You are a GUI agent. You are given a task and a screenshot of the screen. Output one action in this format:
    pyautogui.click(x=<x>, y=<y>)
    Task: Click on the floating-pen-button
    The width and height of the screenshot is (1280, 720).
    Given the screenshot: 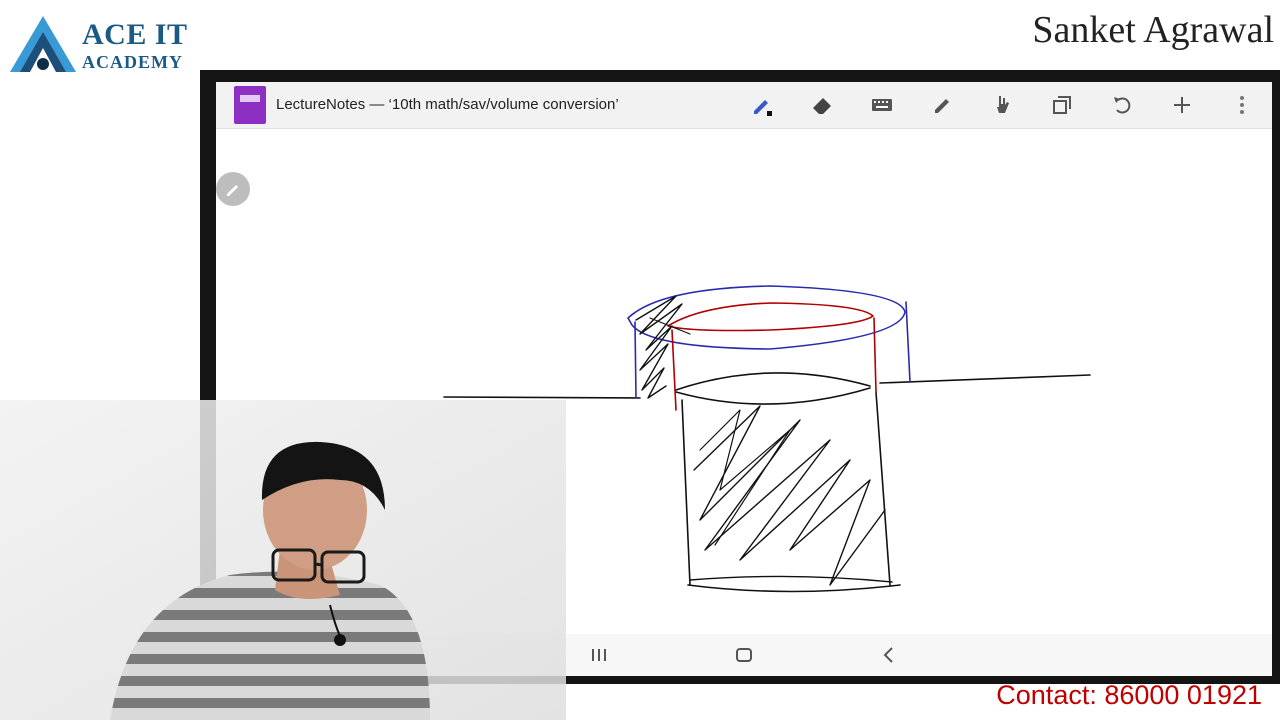 What is the action you would take?
    pyautogui.click(x=233, y=189)
    